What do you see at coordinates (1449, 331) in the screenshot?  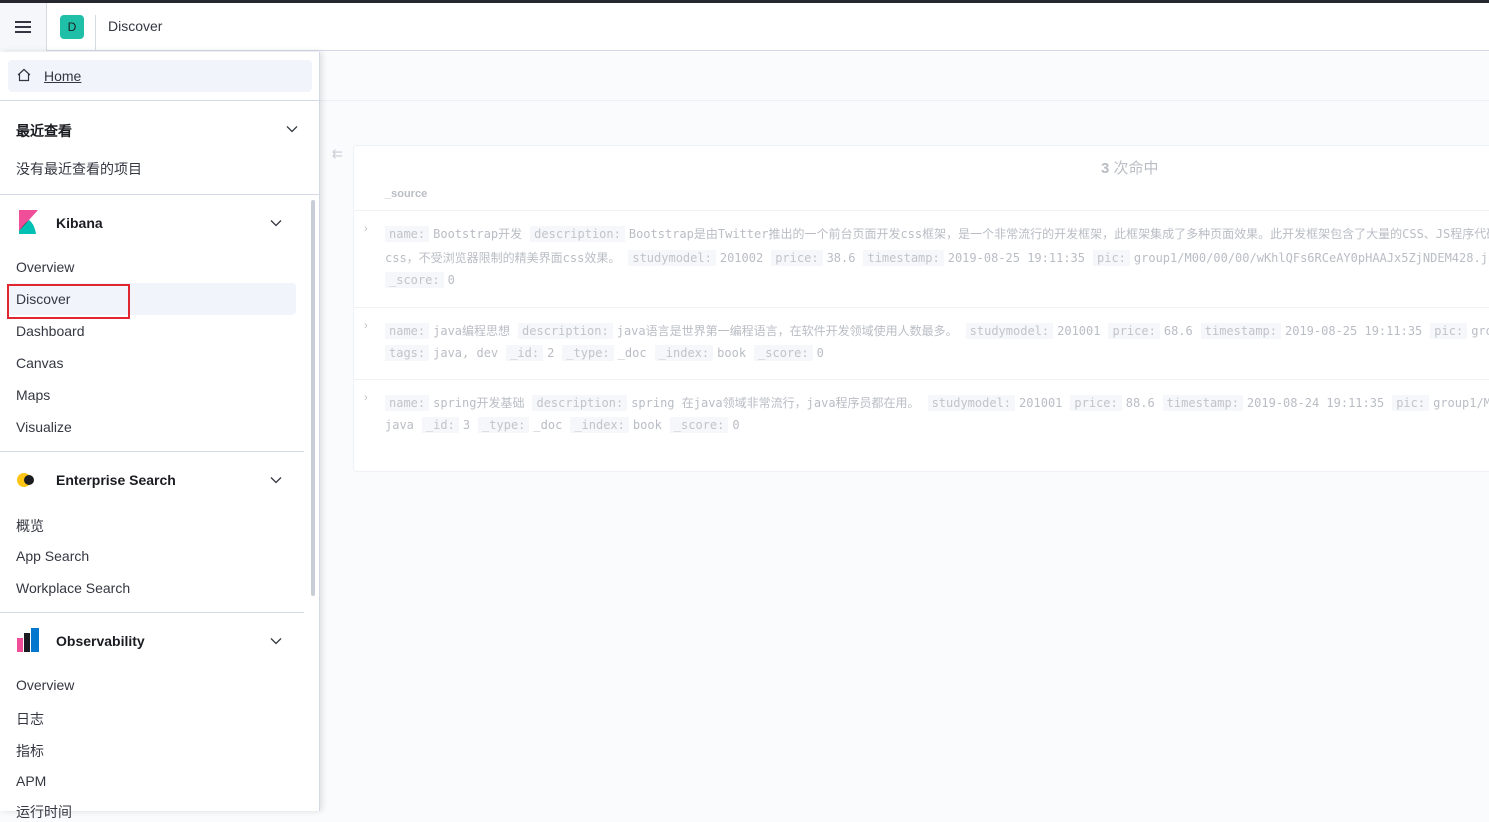 I see `field-key: pic:` at bounding box center [1449, 331].